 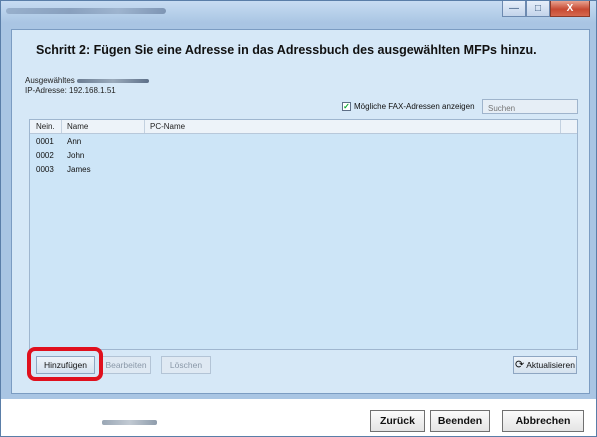 What do you see at coordinates (520, 365) in the screenshot?
I see `refresh-icon: ⟳` at bounding box center [520, 365].